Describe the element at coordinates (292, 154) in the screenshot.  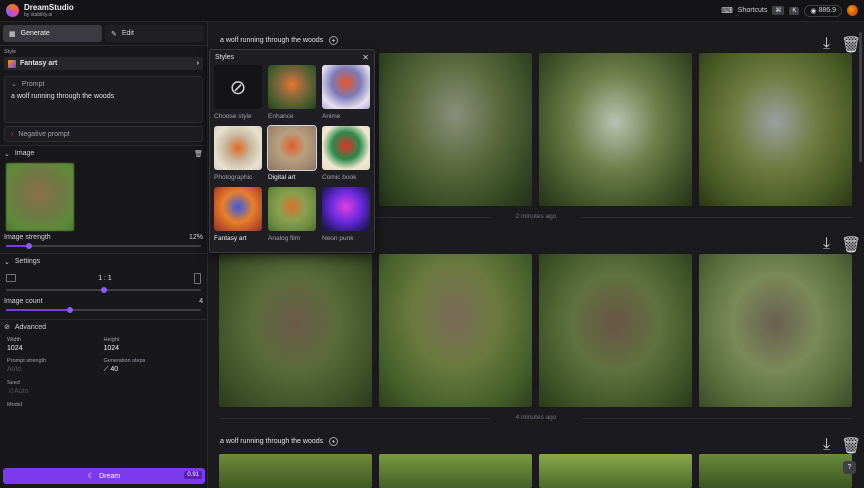
I see `style-option-digital-art: Digital art` at that location.